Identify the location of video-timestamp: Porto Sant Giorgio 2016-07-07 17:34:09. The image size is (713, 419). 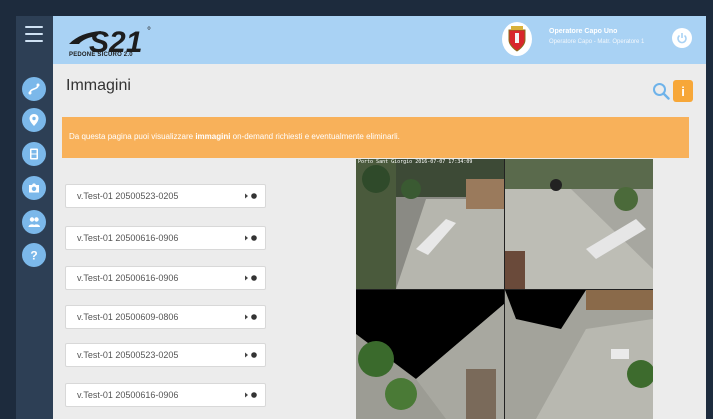
(415, 162).